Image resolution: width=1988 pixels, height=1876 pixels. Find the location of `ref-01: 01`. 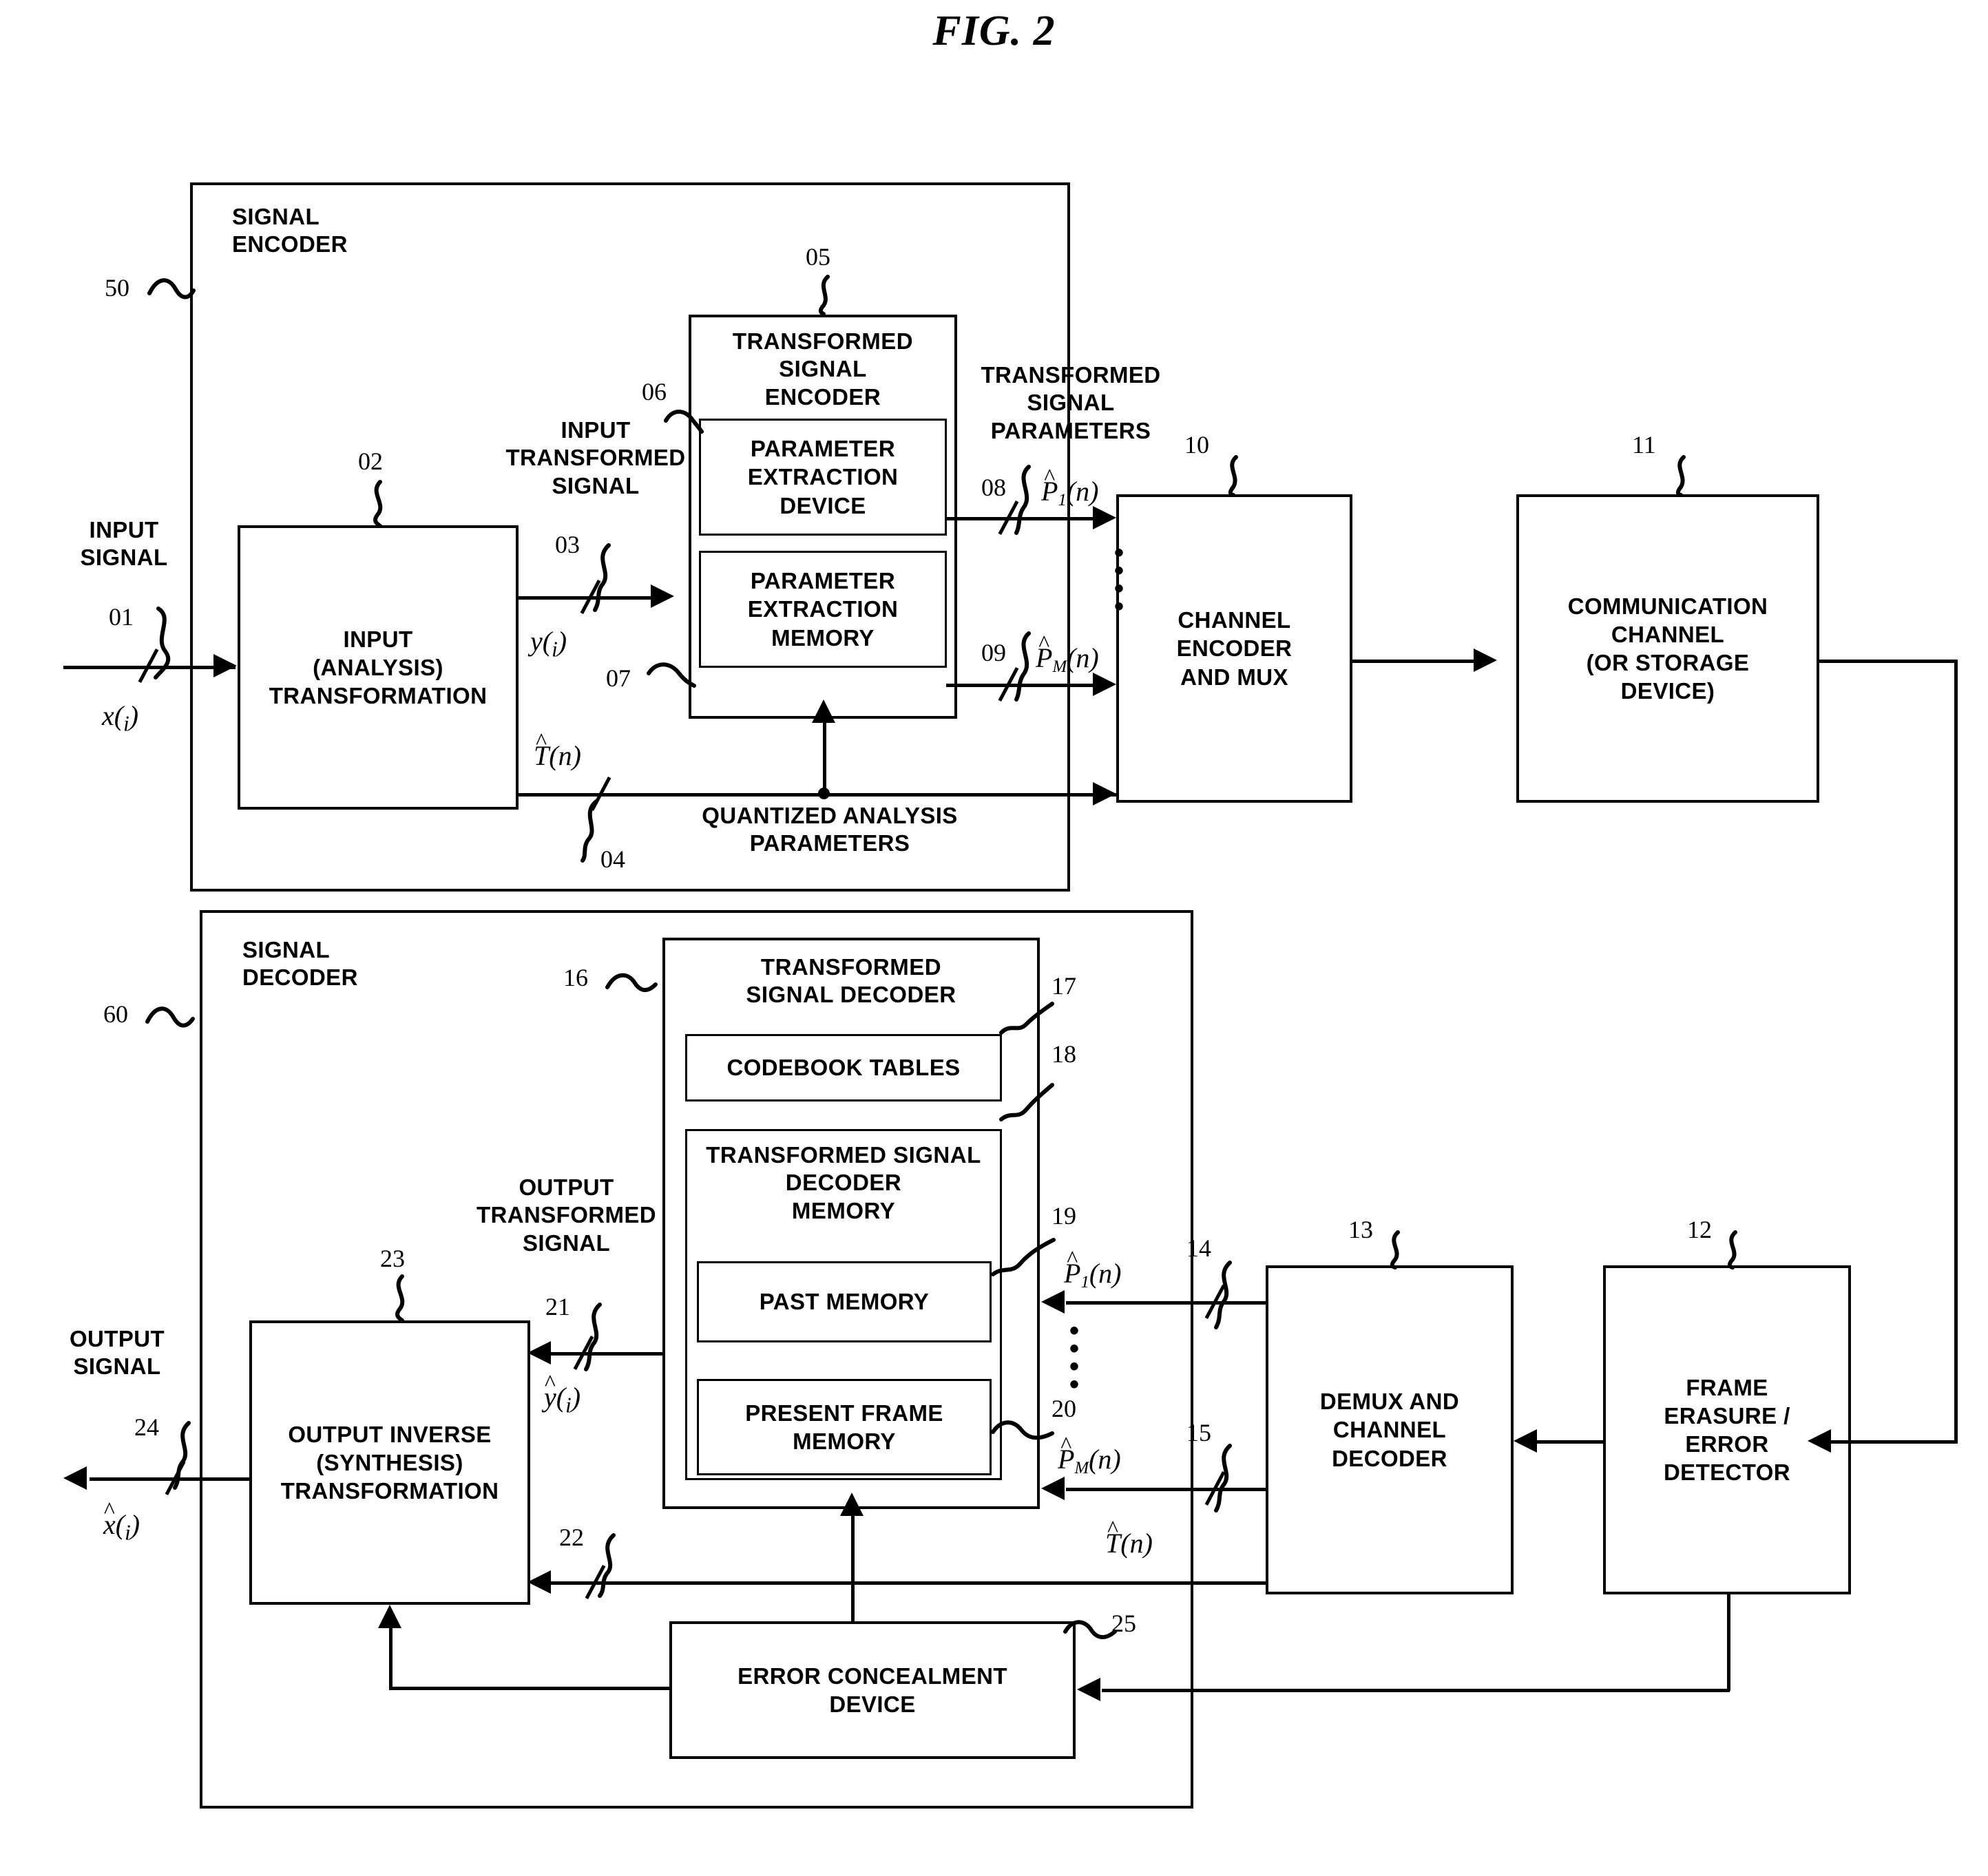

ref-01: 01 is located at coordinates (122, 617).